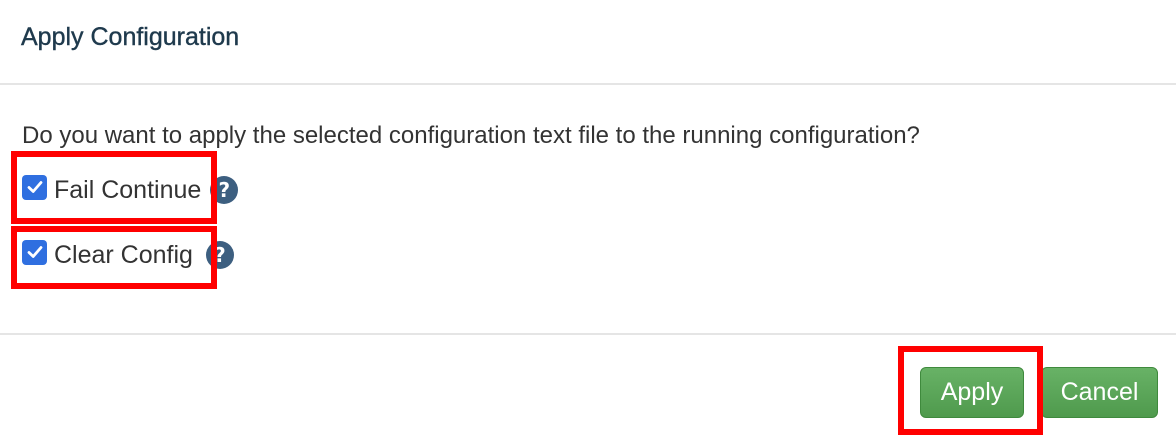 Image resolution: width=1176 pixels, height=438 pixels. What do you see at coordinates (1099, 392) in the screenshot?
I see `cancel-button: Cancel` at bounding box center [1099, 392].